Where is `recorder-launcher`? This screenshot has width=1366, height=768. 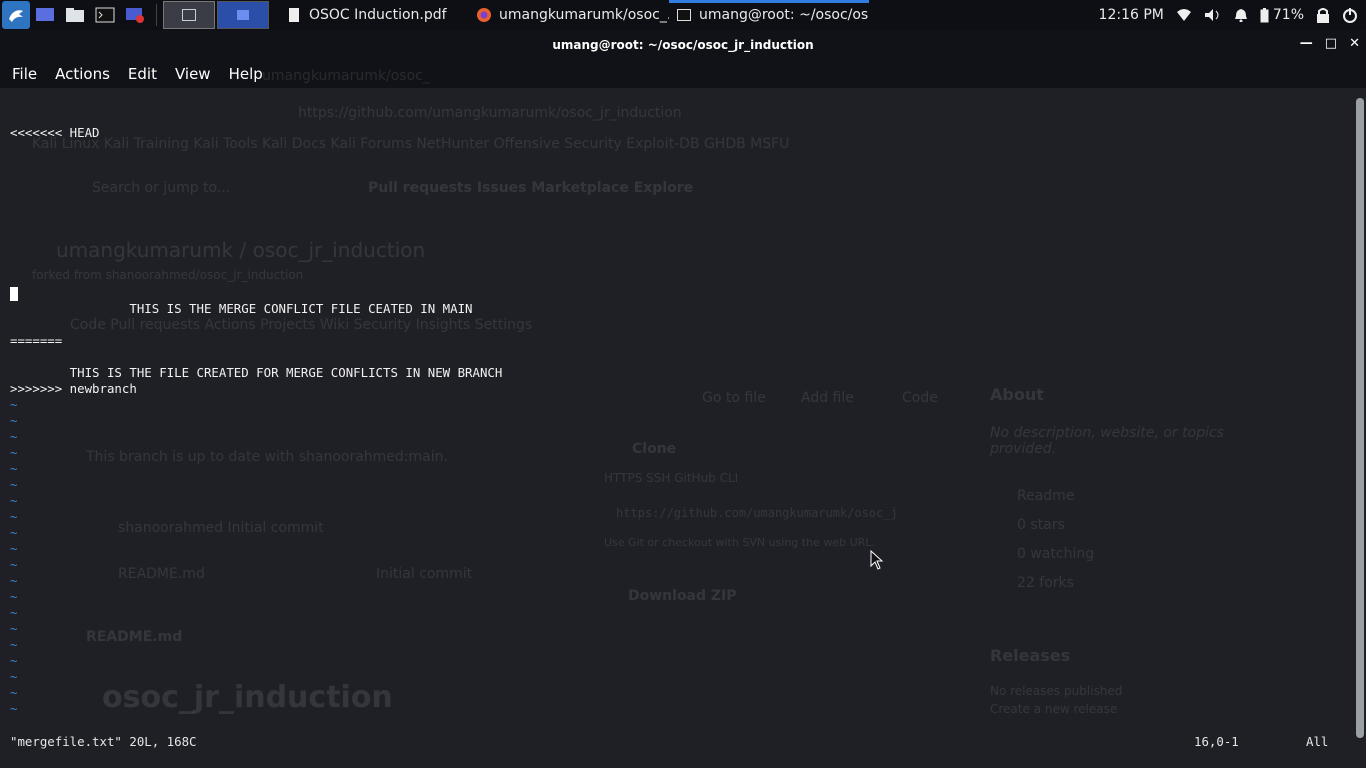
recorder-launcher is located at coordinates (135, 15).